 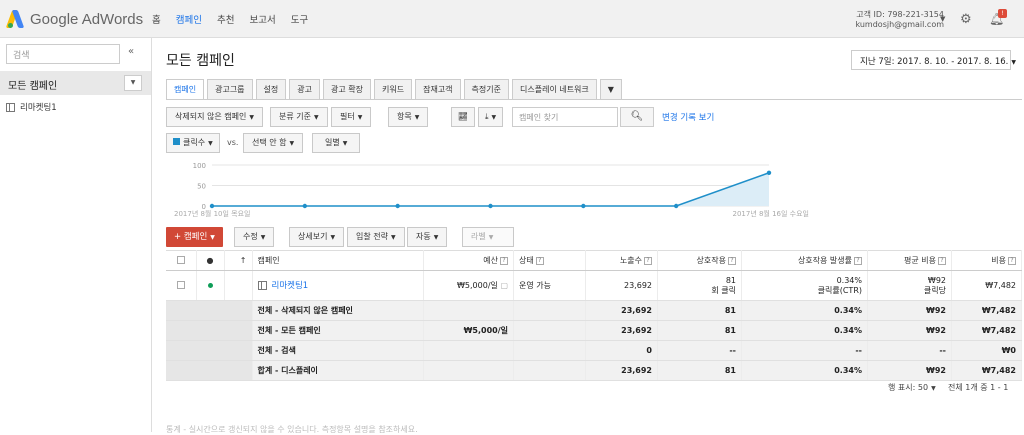 What do you see at coordinates (468, 285) in the screenshot?
I see `row-budget: ₩5,000/일 ▢` at bounding box center [468, 285].